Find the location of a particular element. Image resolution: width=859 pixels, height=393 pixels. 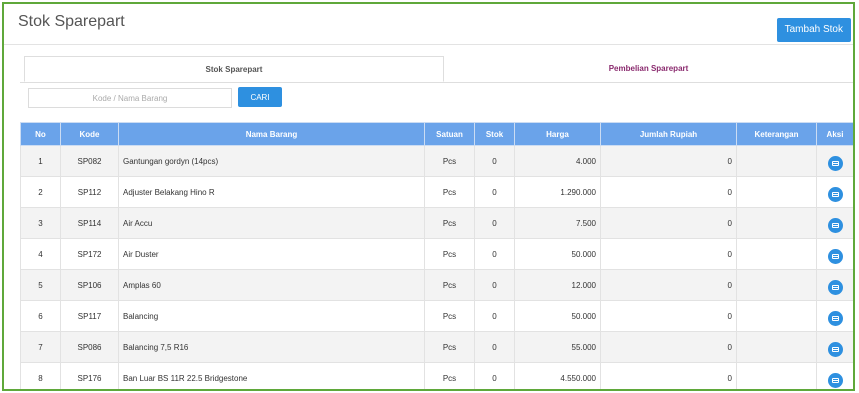

column-header-satuan: Satuan is located at coordinates (449, 134).